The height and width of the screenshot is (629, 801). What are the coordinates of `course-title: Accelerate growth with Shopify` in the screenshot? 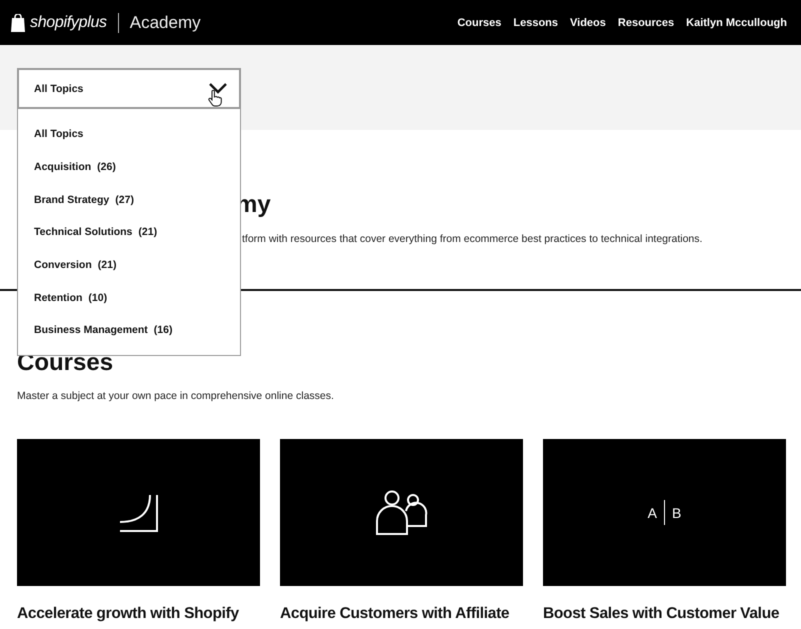 It's located at (138, 614).